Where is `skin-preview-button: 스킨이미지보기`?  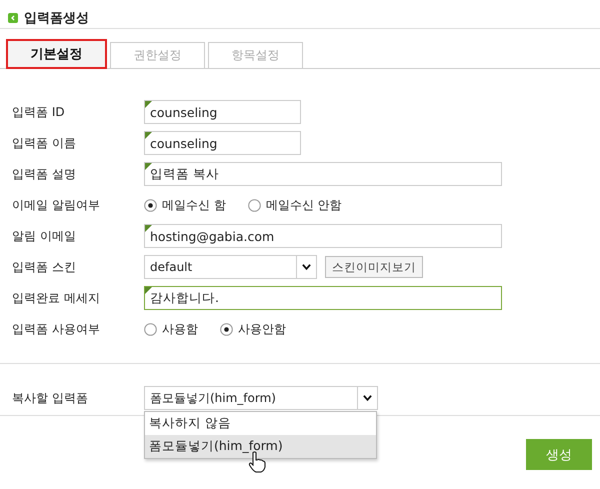
skin-preview-button: 스킨이미지보기 is located at coordinates (374, 267).